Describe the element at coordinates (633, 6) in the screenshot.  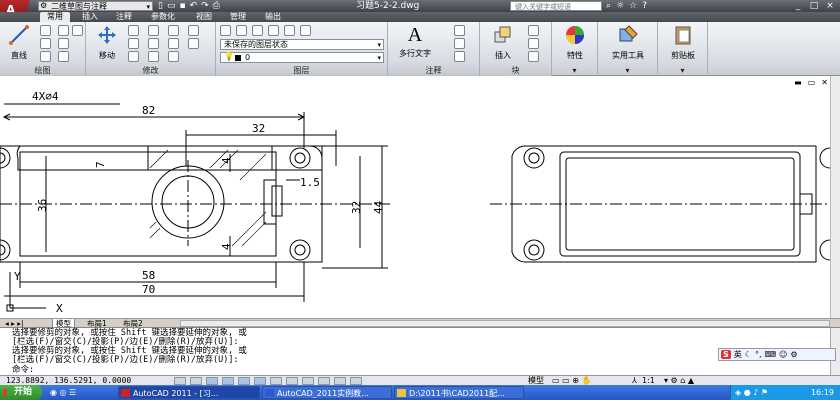
I see `favorites-icon: ☆` at that location.